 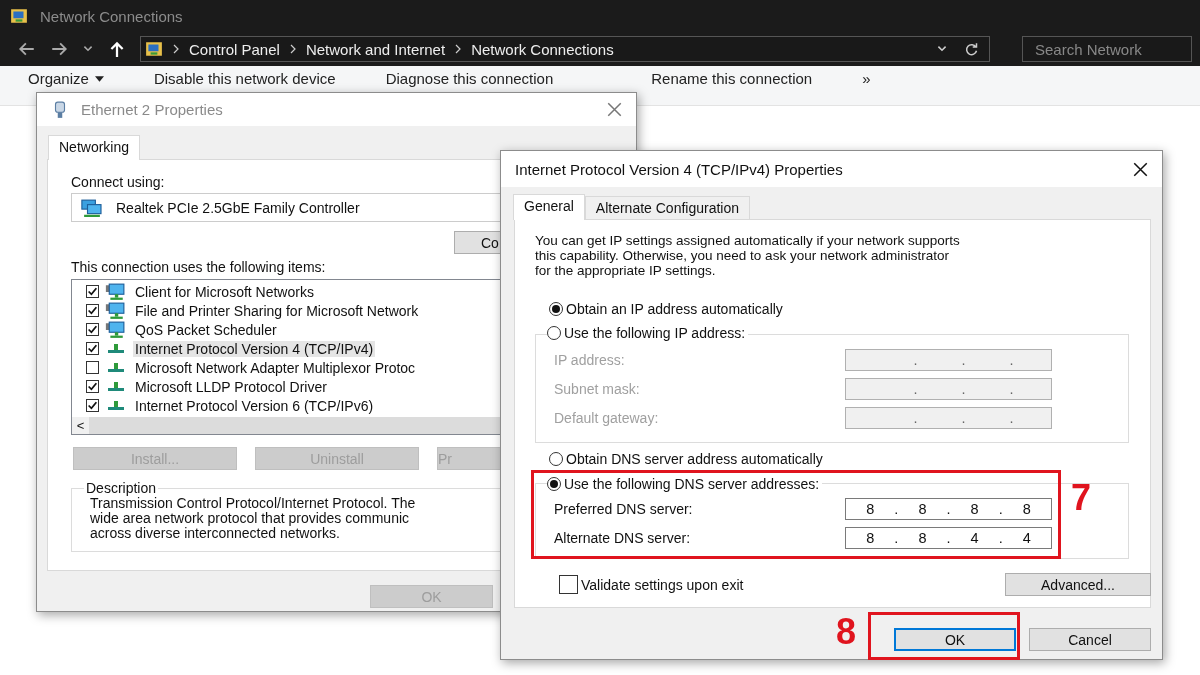 I want to click on breadcrumb: Network Connections, so click(x=542, y=49).